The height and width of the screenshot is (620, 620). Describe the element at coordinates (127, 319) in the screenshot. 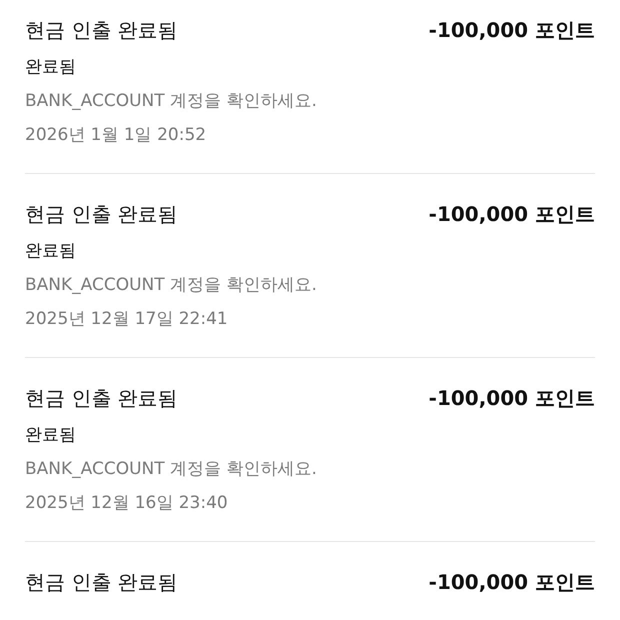

I see `date-text: 2025년 12월 17일 22:41` at that location.